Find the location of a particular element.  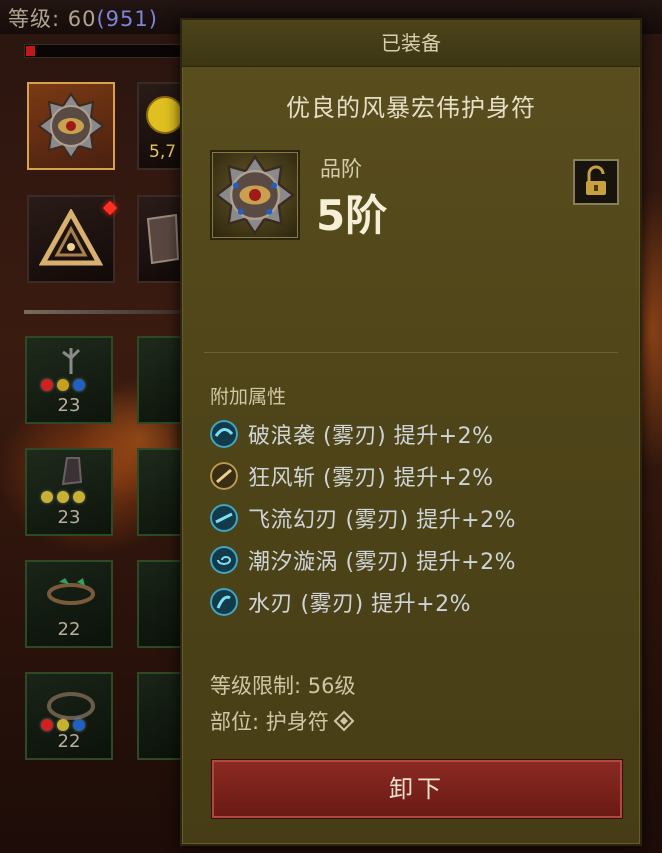

item-icon-frame is located at coordinates (255, 195).